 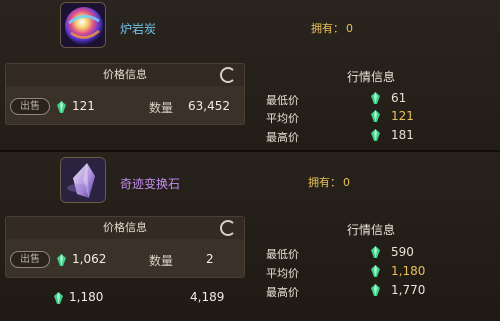 What do you see at coordinates (86, 297) in the screenshot?
I see `listing-price: 1,180` at bounding box center [86, 297].